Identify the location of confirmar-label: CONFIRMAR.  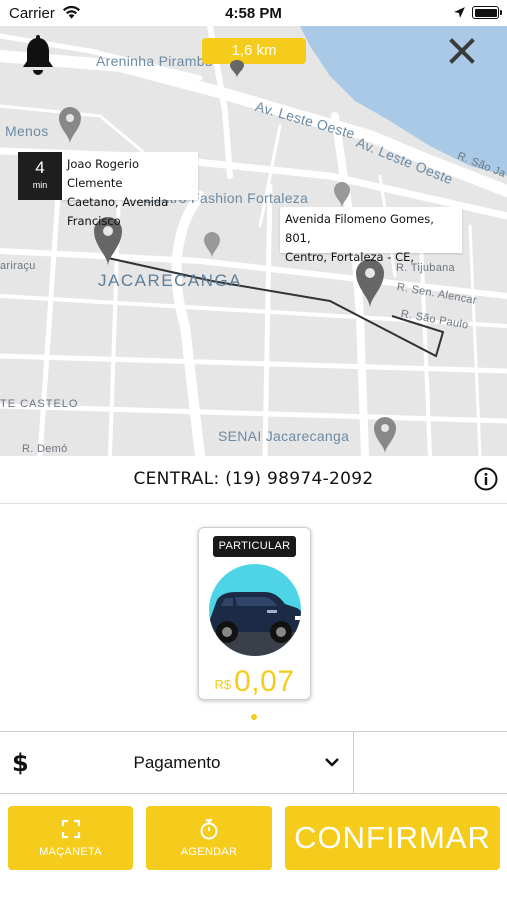
(392, 837).